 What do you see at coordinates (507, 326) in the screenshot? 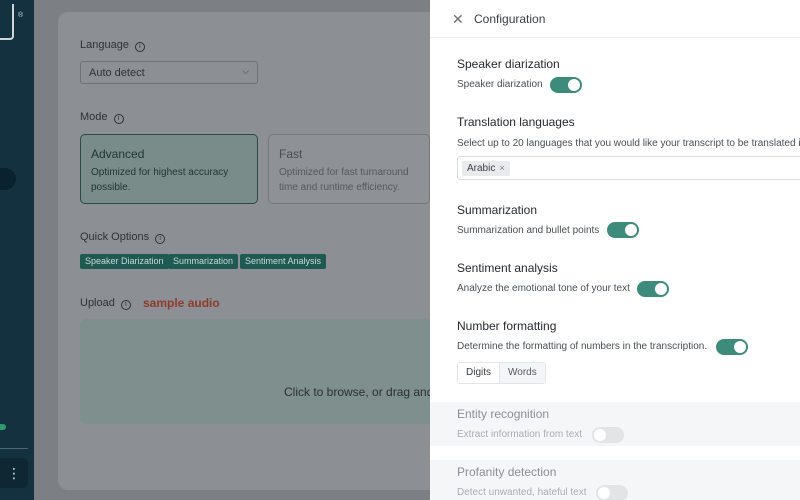
I see `number-formatting-title: Number formatting` at bounding box center [507, 326].